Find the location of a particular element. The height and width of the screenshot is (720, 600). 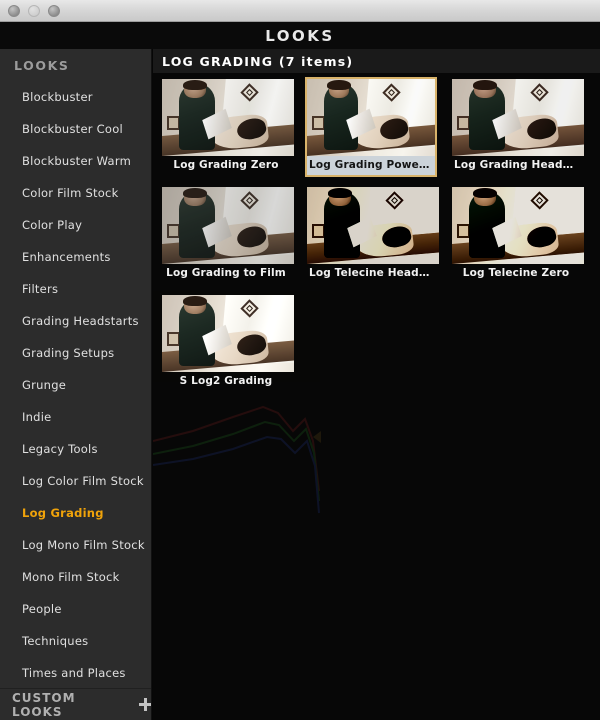

sidebar-item-legacy-tools: Legacy Tools is located at coordinates (75, 449).